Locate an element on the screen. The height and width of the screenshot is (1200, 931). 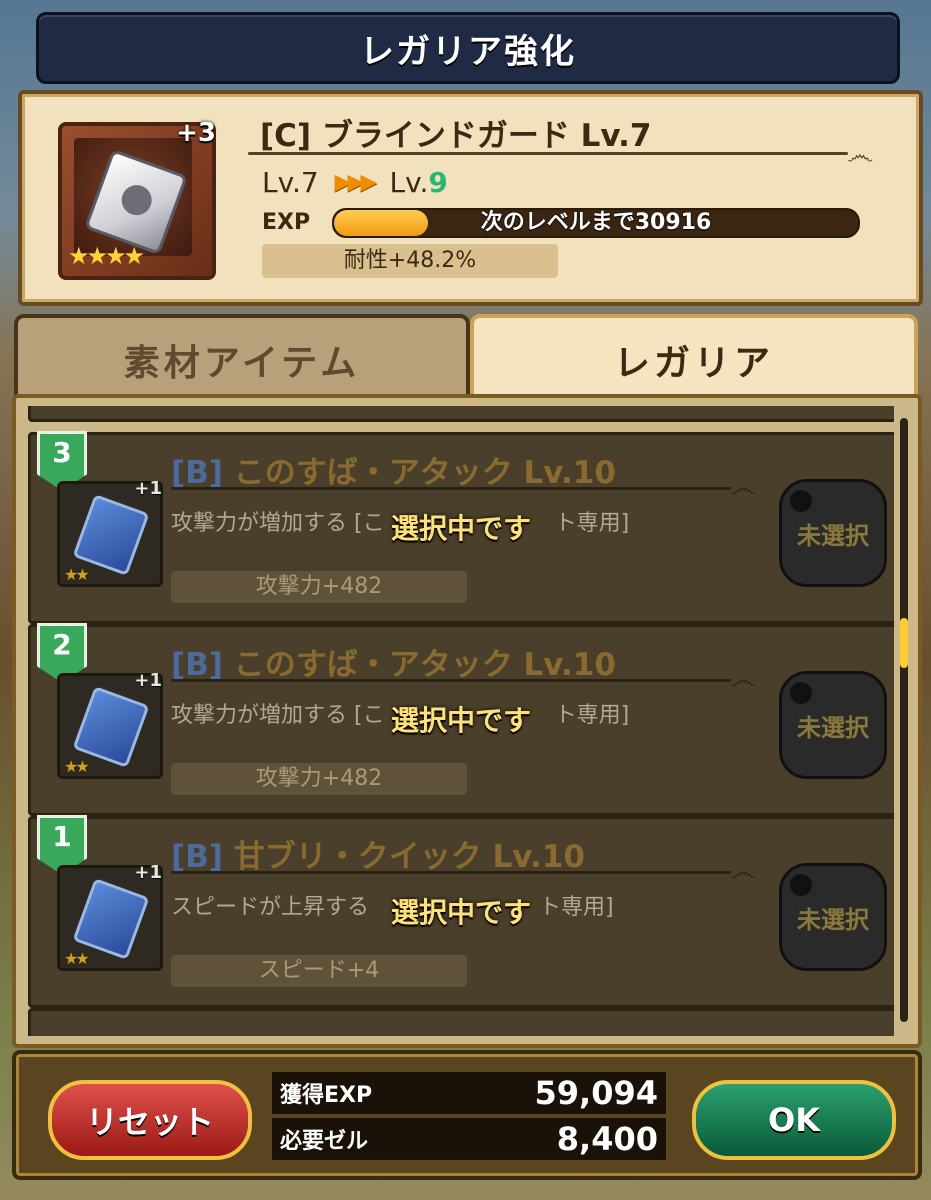
list-item-partial-top is located at coordinates (461, 414).